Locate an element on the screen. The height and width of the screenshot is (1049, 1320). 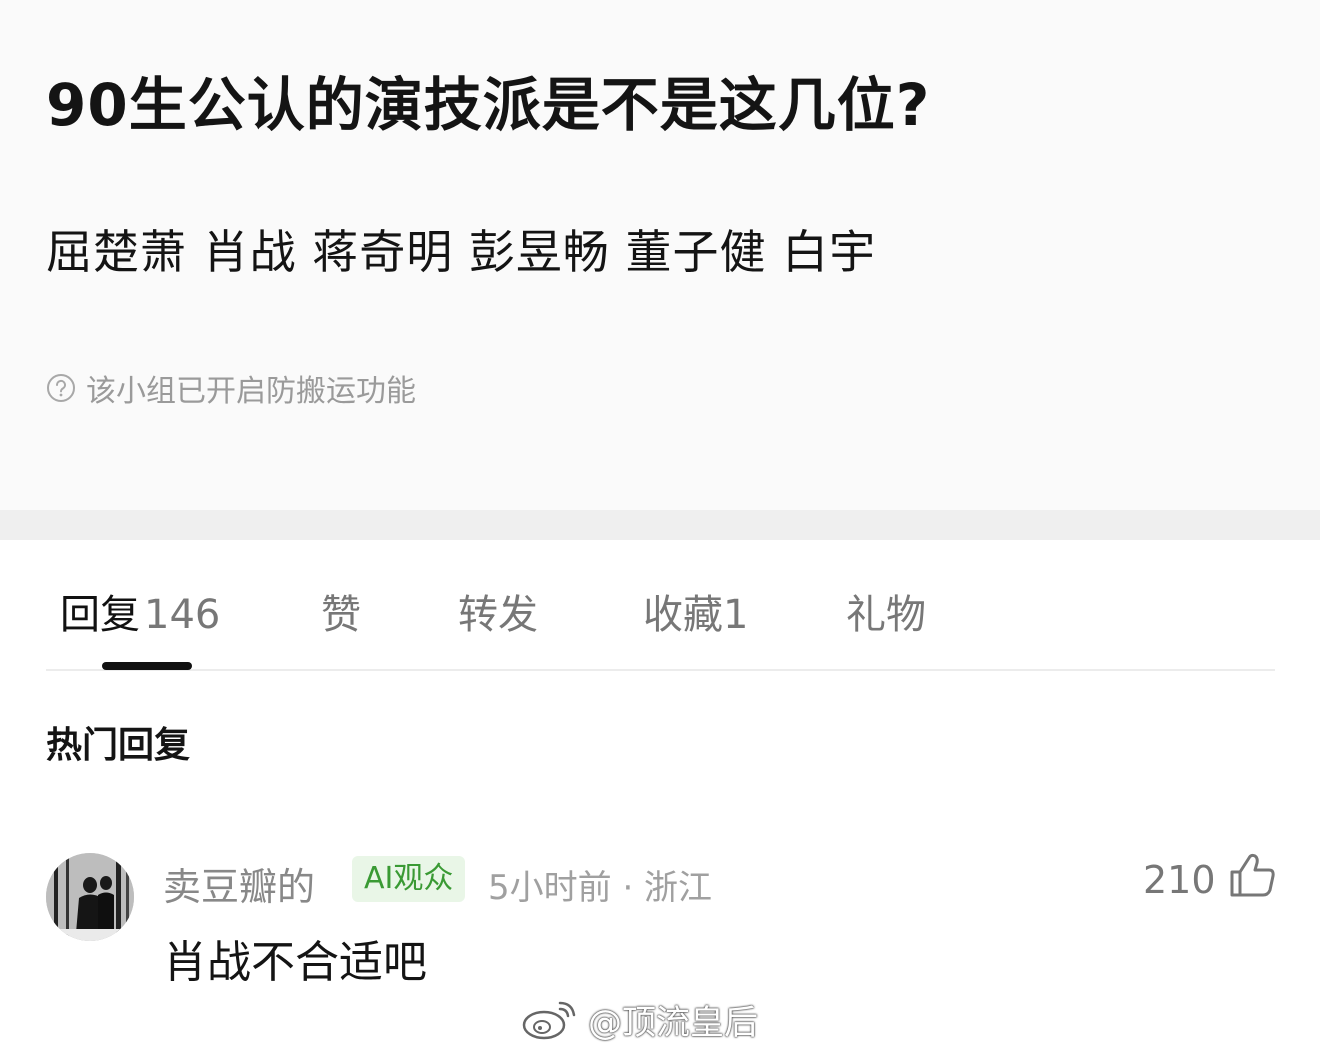
tab-replies-label: 回复 is located at coordinates (100, 615).